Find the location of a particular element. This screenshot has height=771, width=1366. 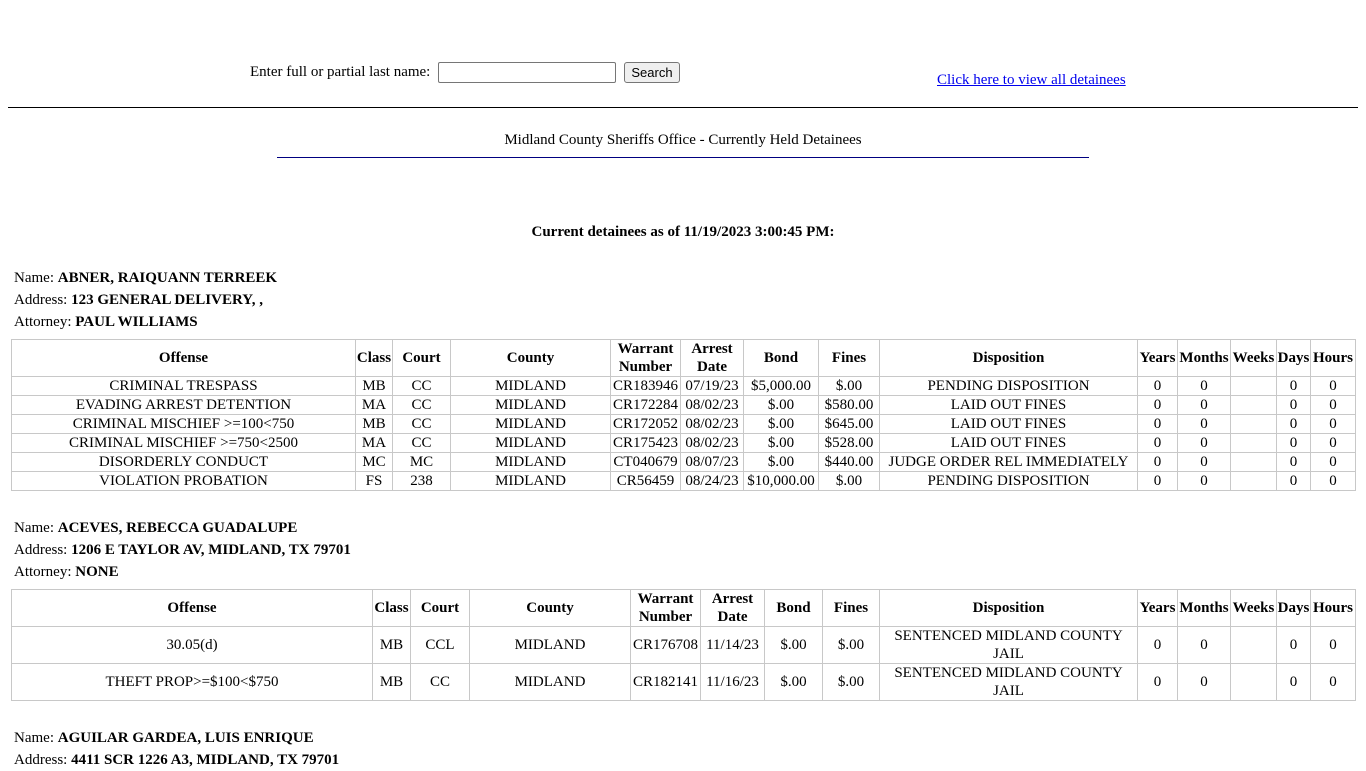

title-underline is located at coordinates (683, 157).